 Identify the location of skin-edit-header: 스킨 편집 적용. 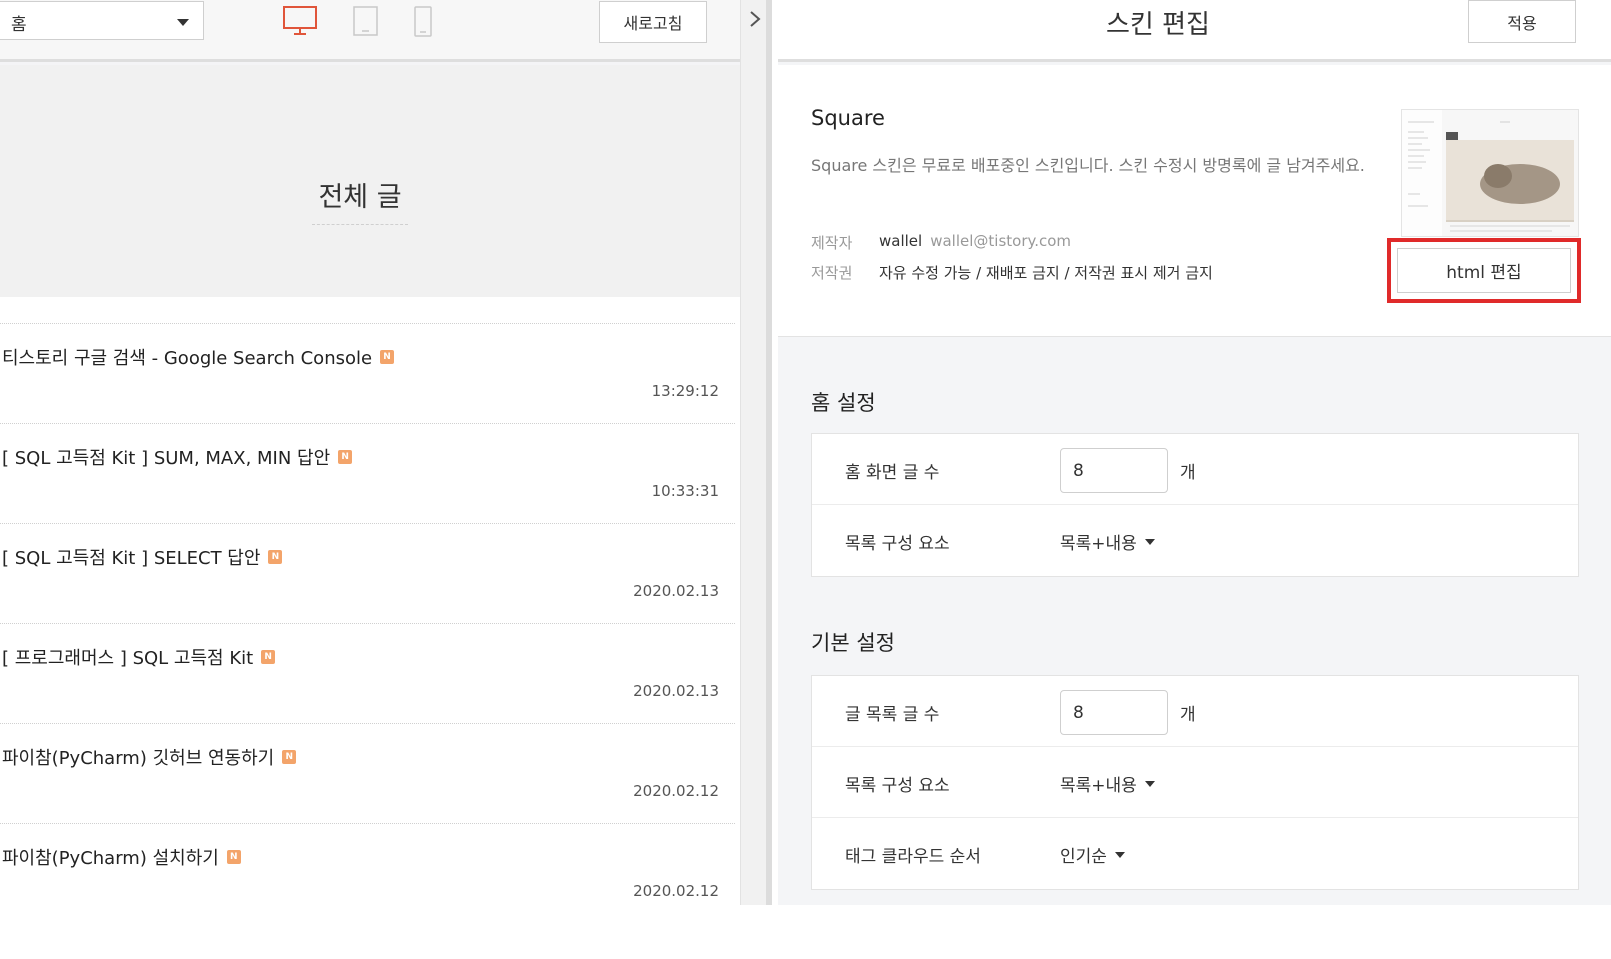
(1194, 31).